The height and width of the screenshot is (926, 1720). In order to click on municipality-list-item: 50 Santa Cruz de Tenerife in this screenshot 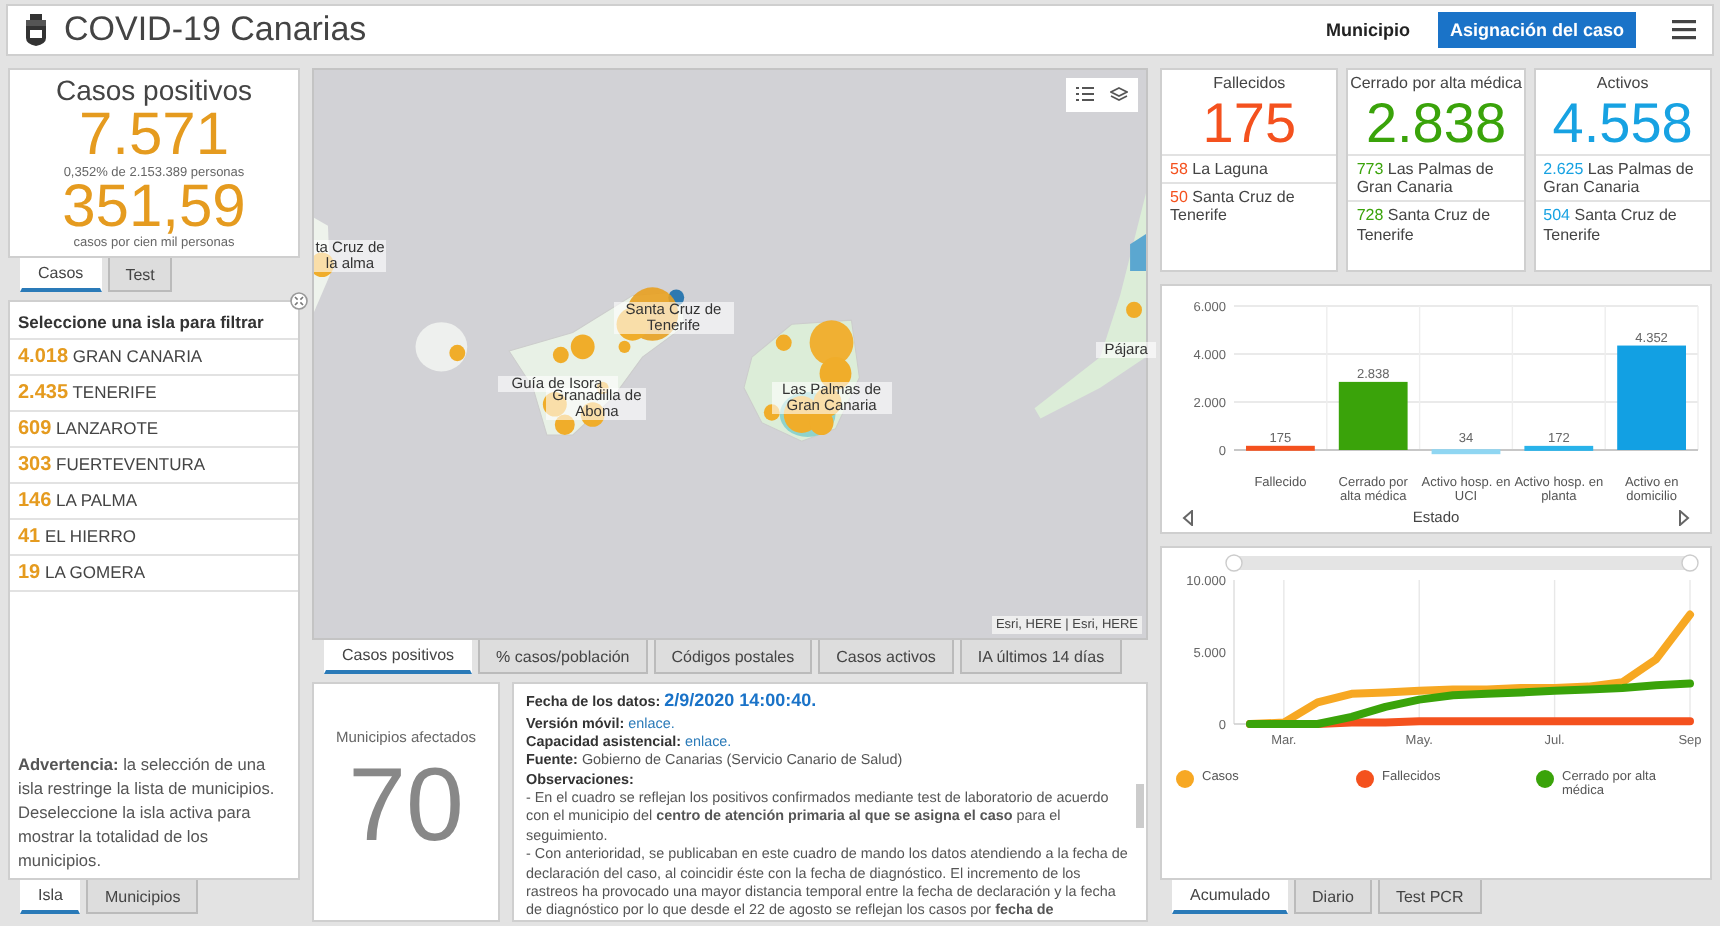, I will do `click(1249, 206)`.